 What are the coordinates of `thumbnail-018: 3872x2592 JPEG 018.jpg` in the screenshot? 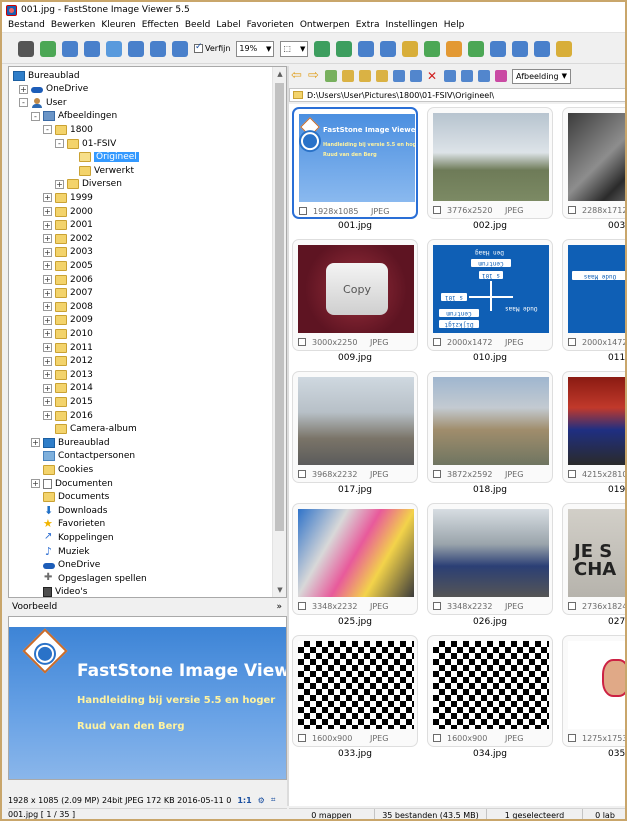 It's located at (490, 435).